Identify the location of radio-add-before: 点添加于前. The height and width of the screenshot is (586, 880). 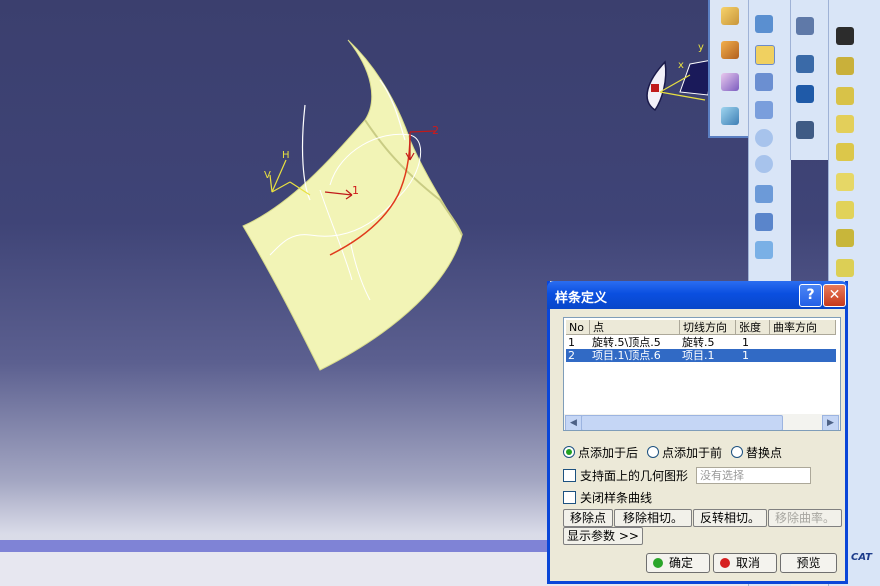
(684, 452).